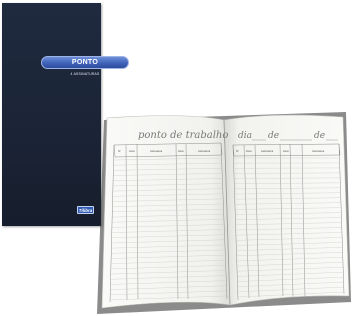  What do you see at coordinates (267, 151) in the screenshot?
I see `right-col-assinatura-1: Assinatura` at bounding box center [267, 151].